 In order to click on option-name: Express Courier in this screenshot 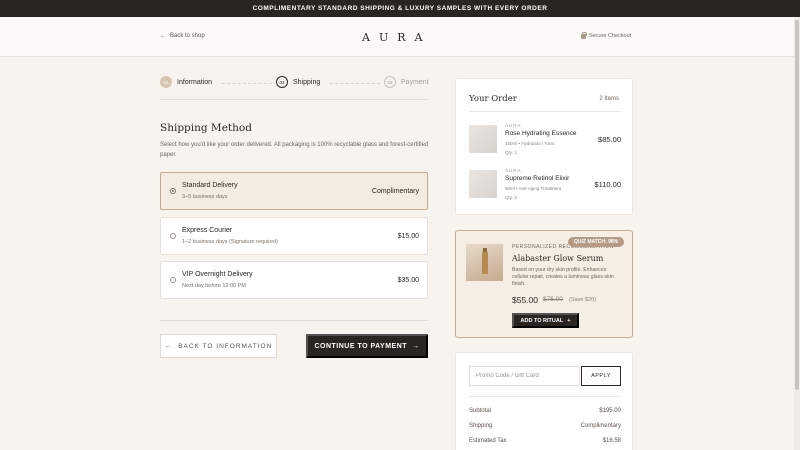, I will do `click(207, 230)`.